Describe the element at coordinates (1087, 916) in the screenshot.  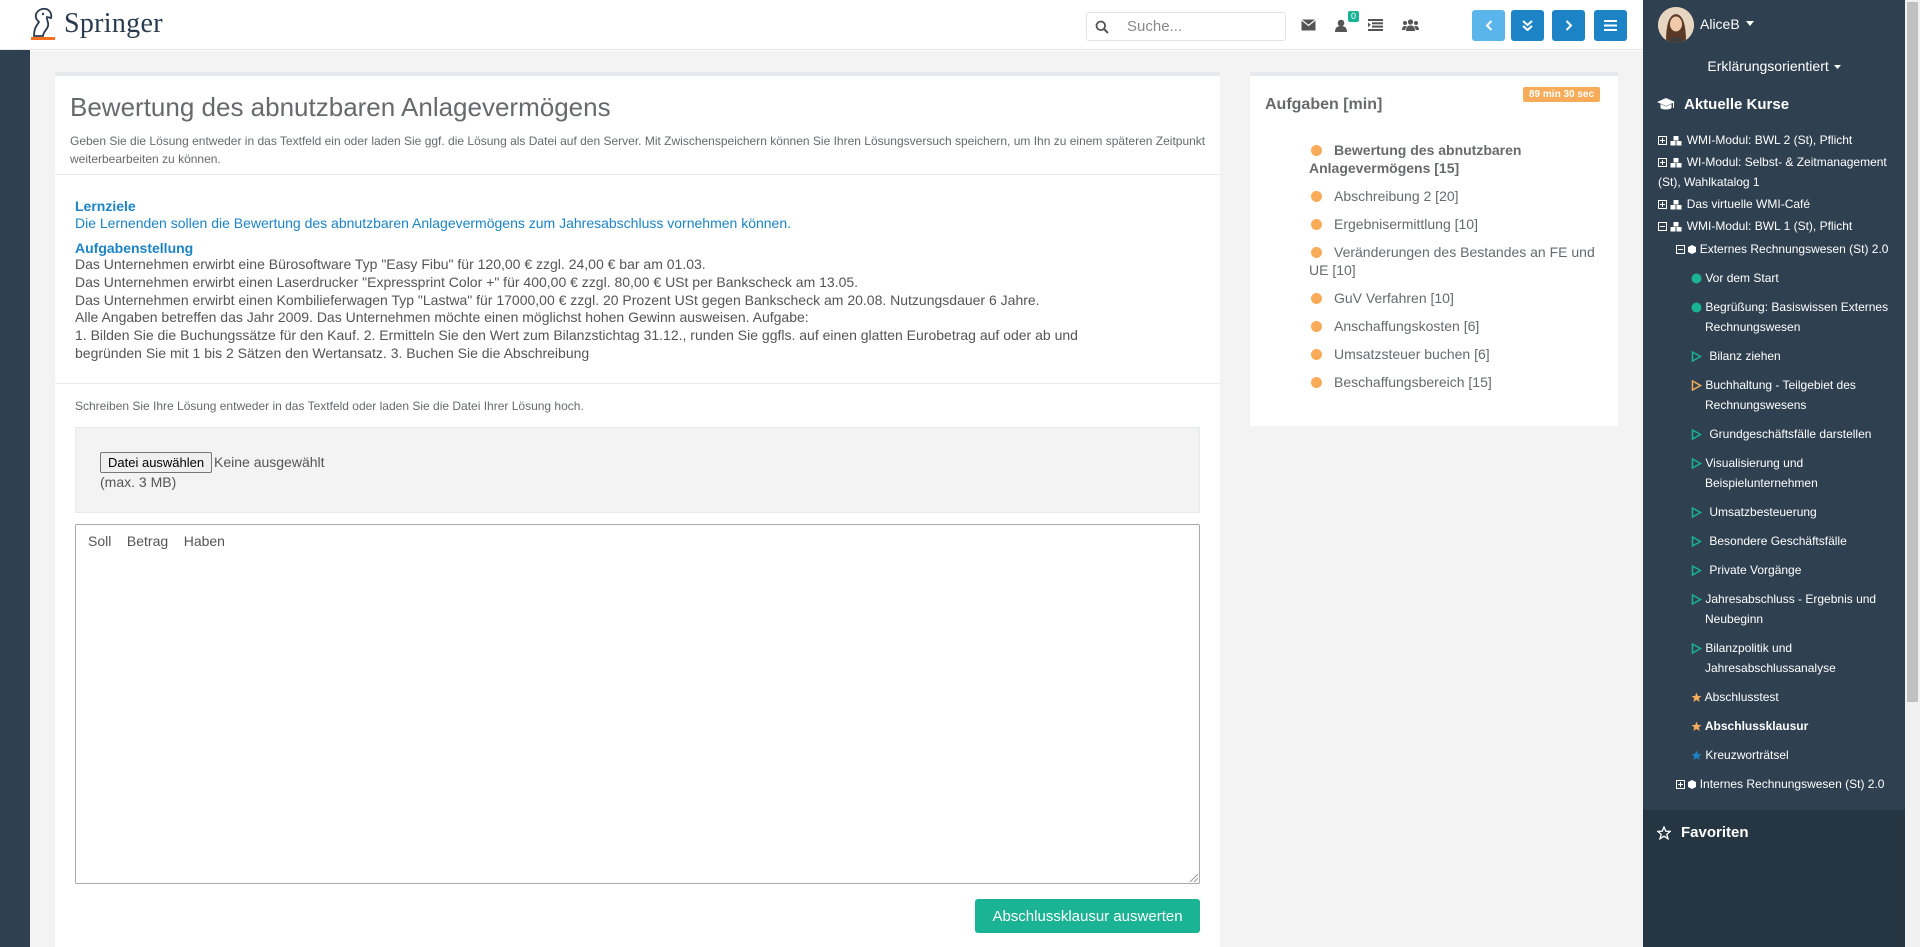
I see `submit-exam-button: Abschlussklausur auswerten` at that location.